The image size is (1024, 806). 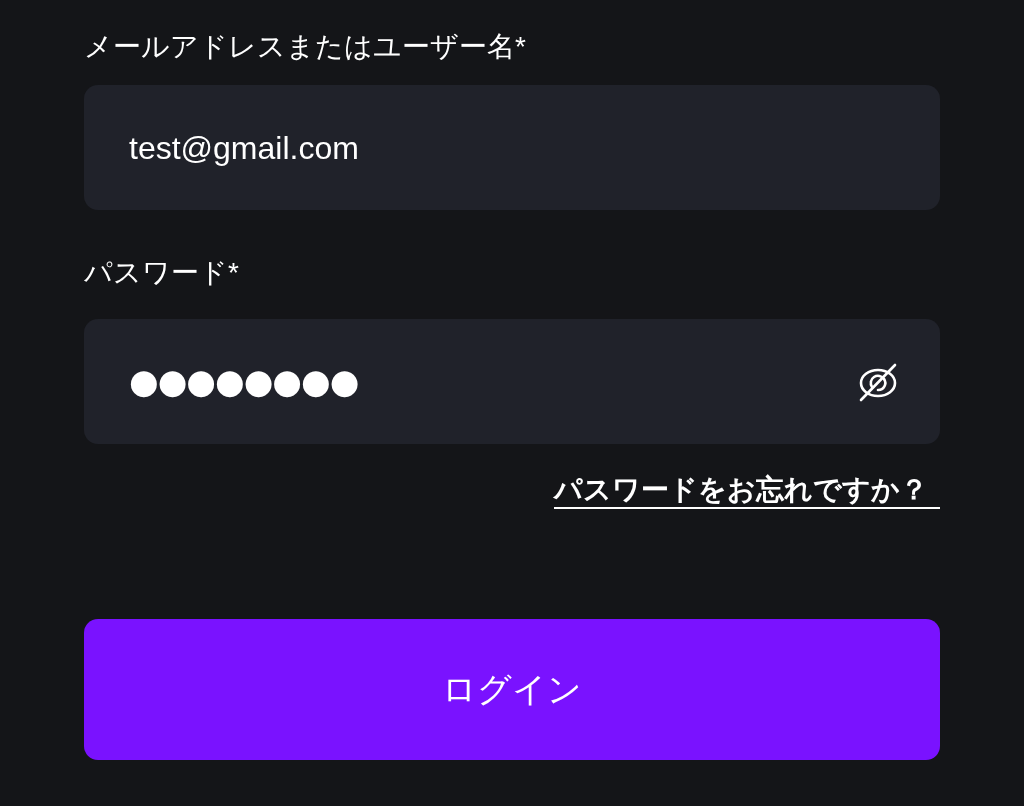 I want to click on field-label: パスワード*, so click(x=161, y=273).